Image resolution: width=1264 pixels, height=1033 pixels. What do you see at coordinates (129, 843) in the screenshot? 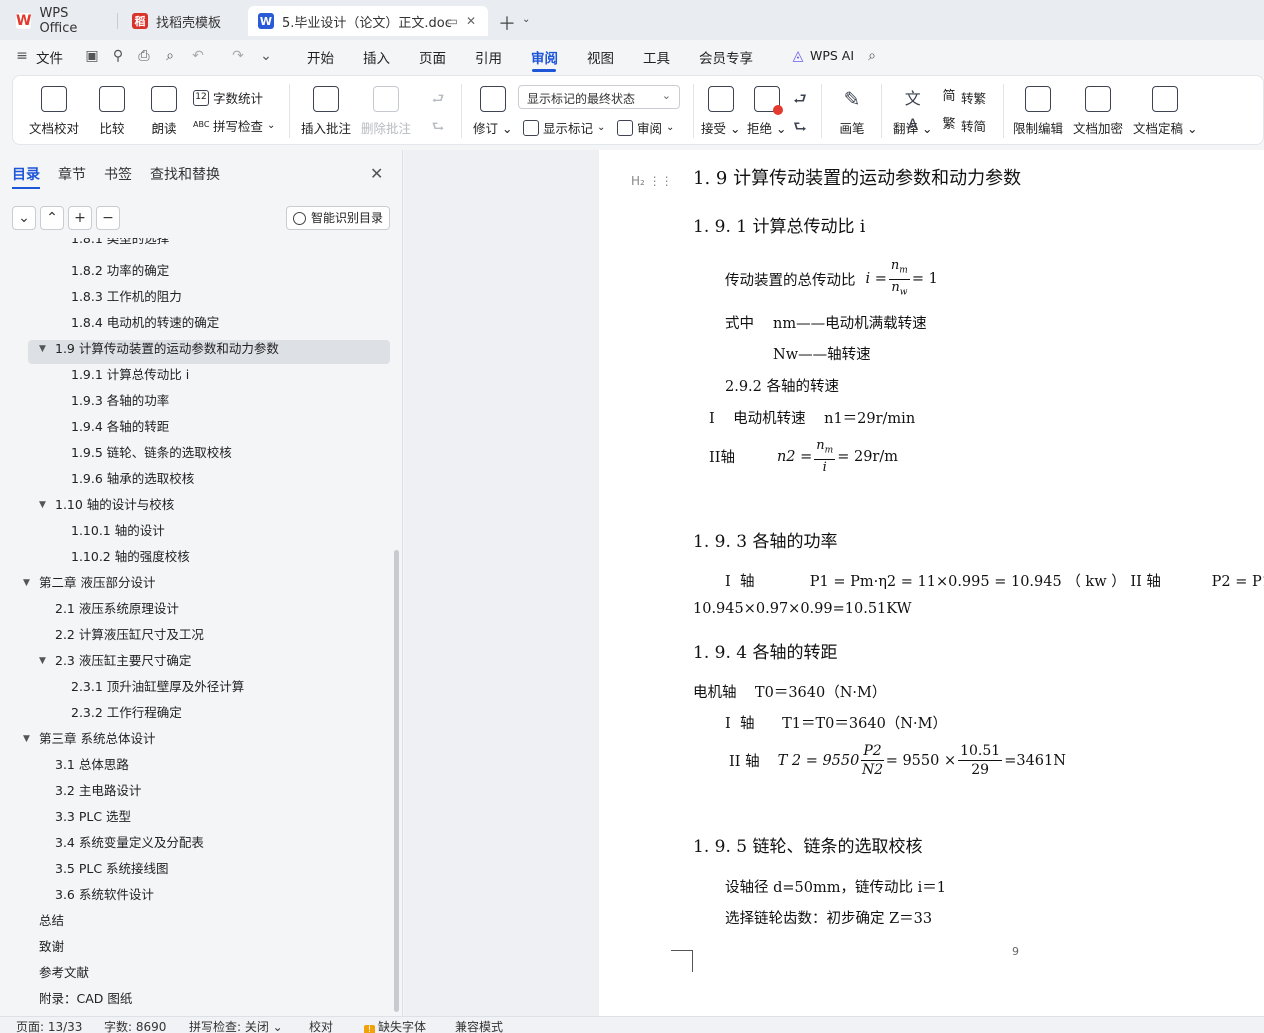
I see `toc-item: 3.4 系统变量定义及分配表` at bounding box center [129, 843].